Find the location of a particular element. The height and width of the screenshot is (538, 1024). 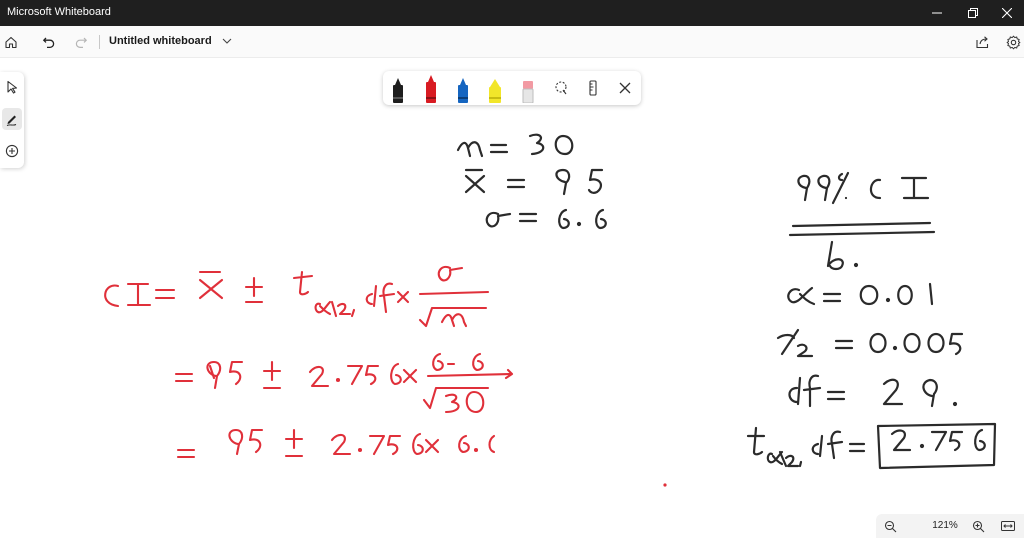

share-button is located at coordinates (982, 42).